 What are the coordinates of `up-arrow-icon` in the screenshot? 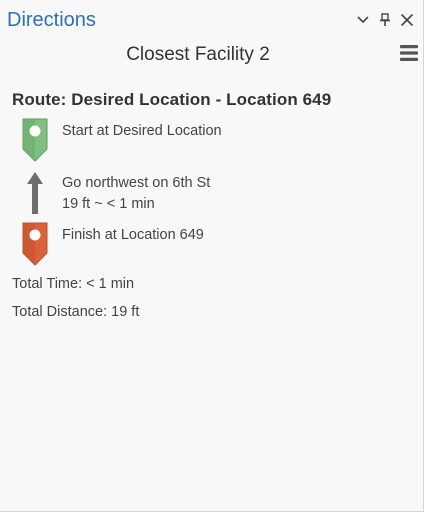 It's located at (35, 194).